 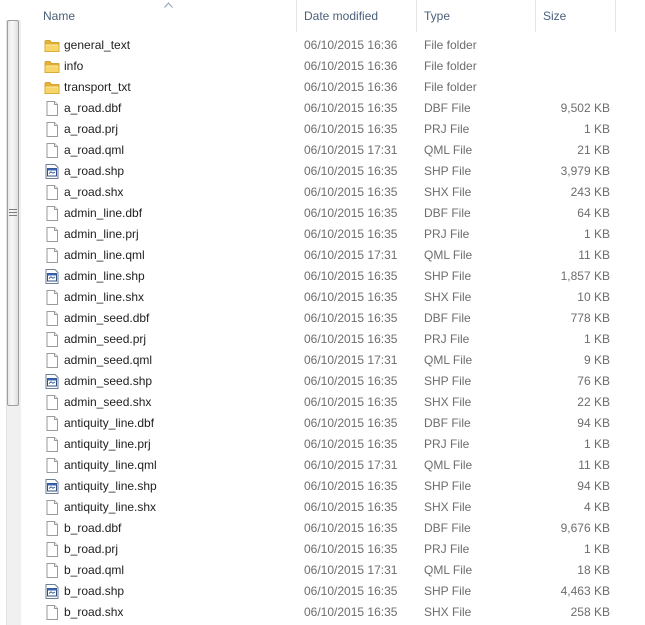 I want to click on file-list-row: info 06/10/2015 16:36 File folder, so click(x=337, y=66).